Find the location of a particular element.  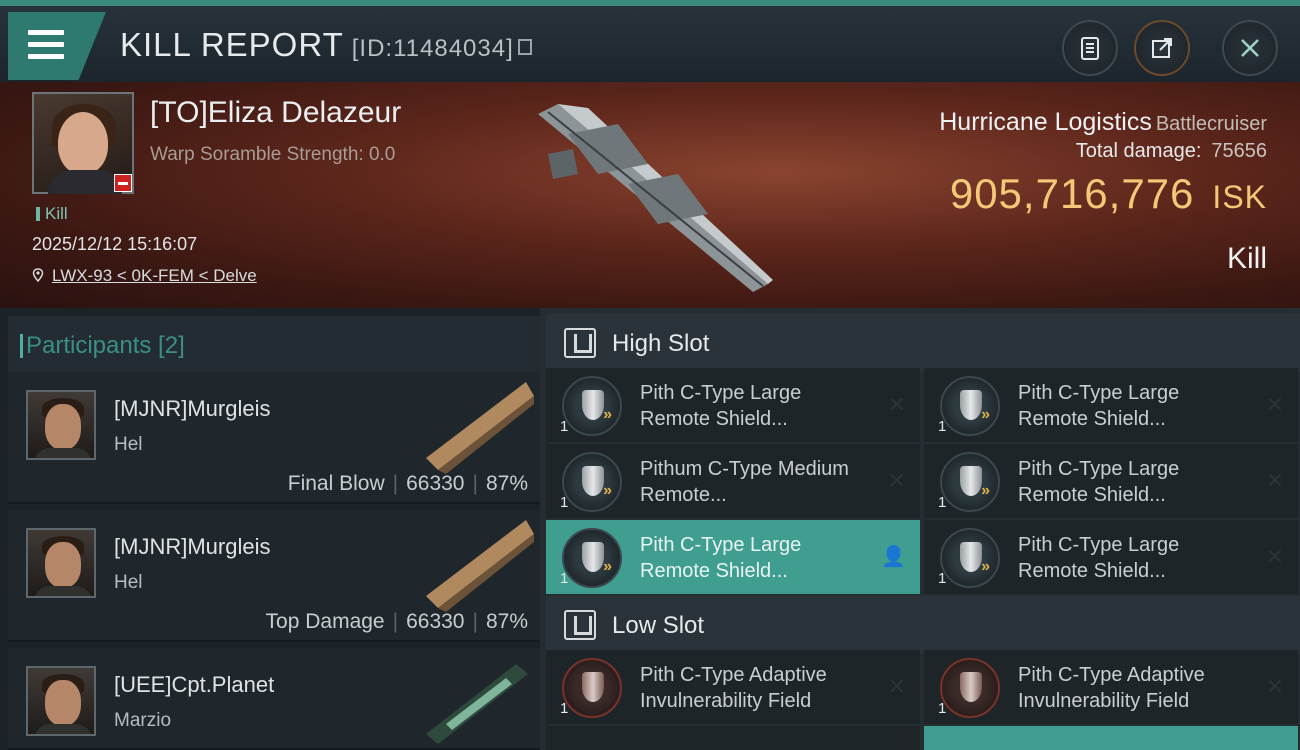

victim-ship: Hurricane Logistics Battlecruiser is located at coordinates (1103, 122).